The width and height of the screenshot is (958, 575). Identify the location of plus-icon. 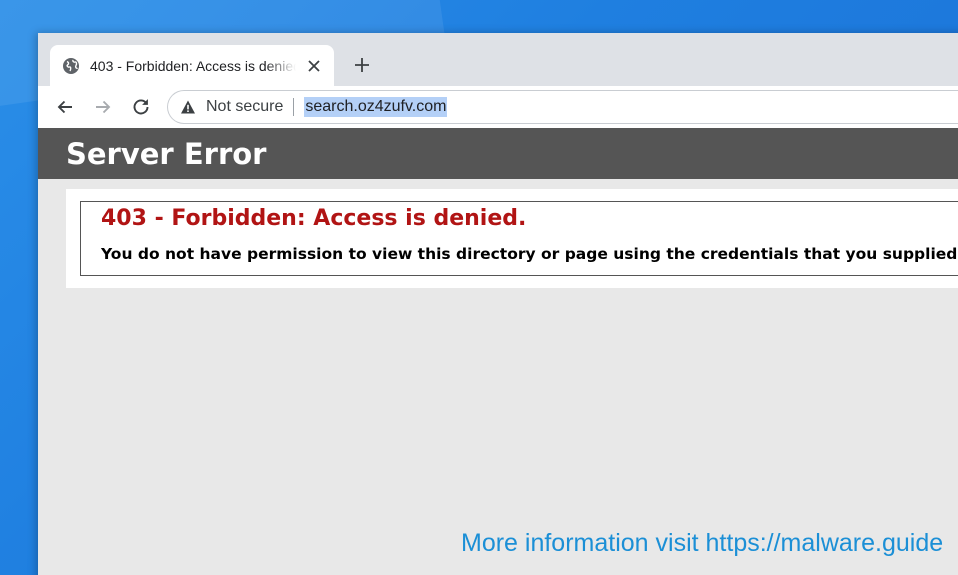
(362, 65).